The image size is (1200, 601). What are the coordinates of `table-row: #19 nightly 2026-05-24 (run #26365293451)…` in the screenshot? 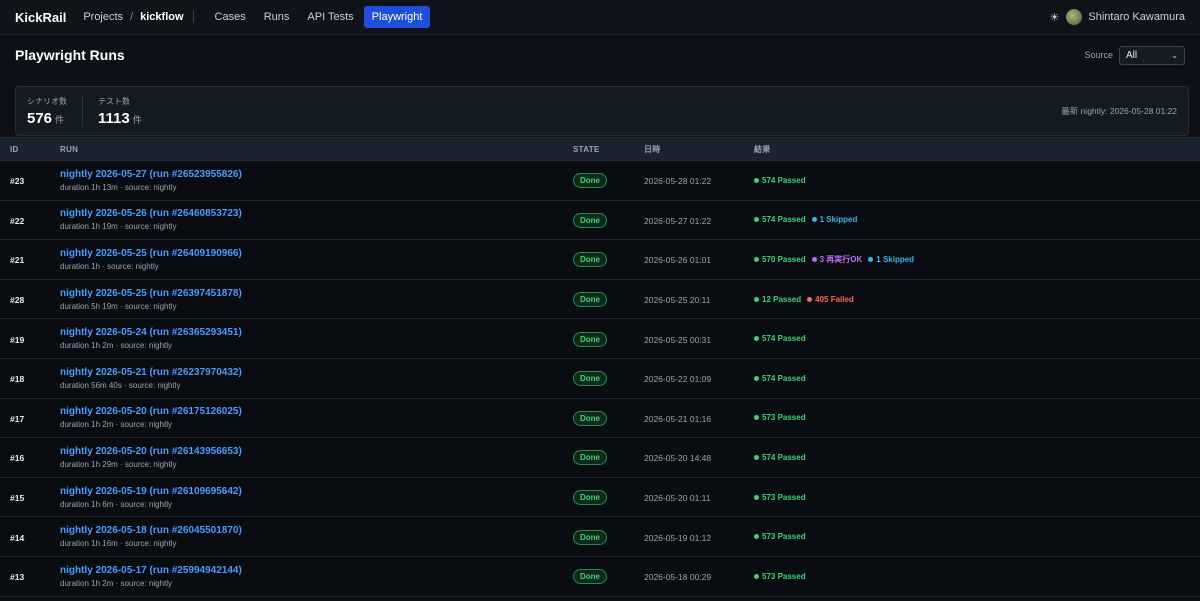 It's located at (600, 339).